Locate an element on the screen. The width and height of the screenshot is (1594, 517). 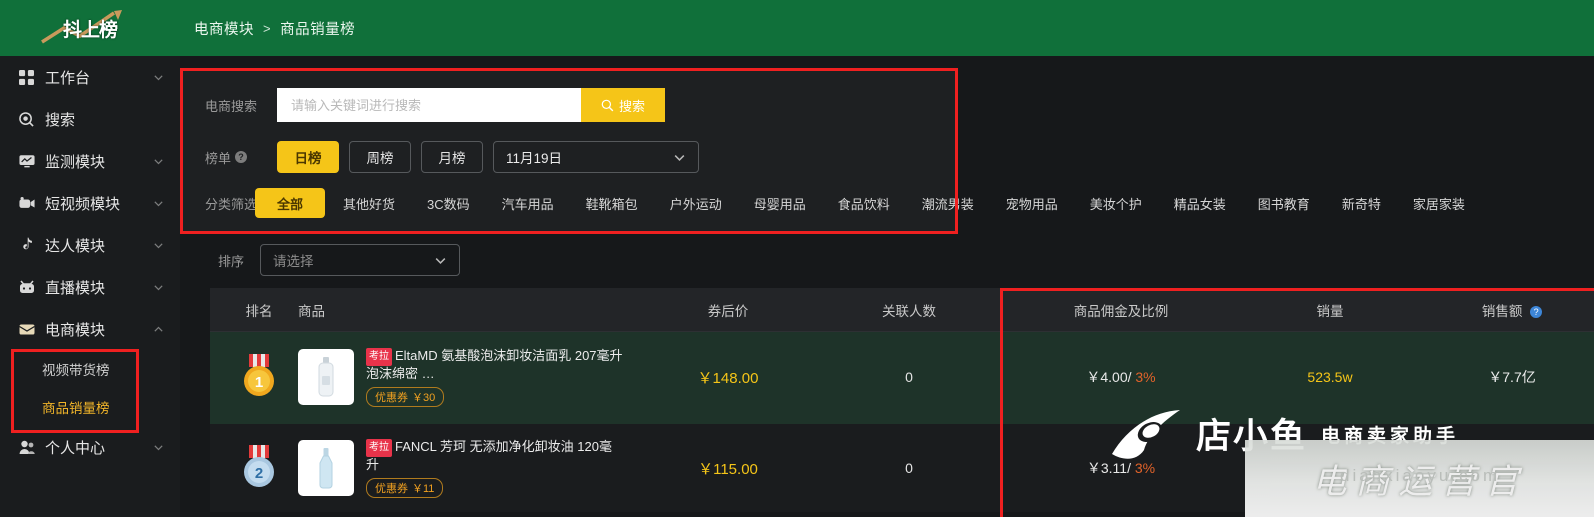
commission-cell: ￥4.00/ 3% is located at coordinates (1115, 377).